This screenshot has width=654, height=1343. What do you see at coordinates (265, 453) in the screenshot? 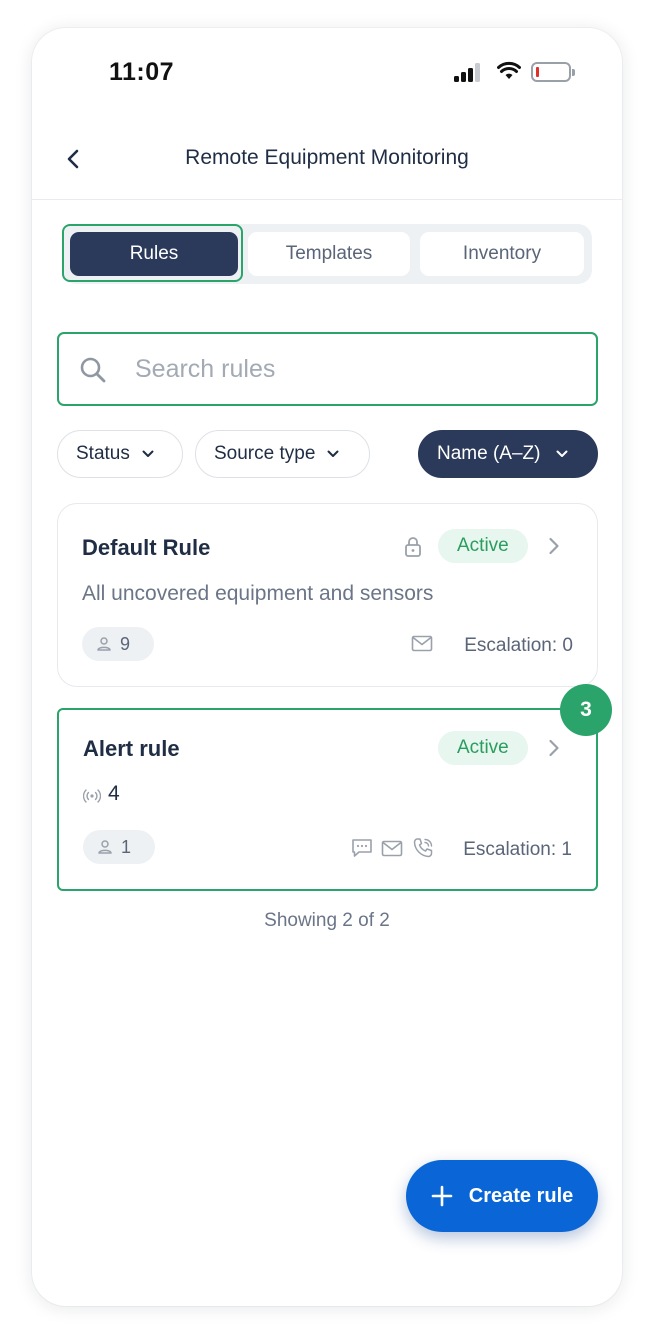
I see `source-type-filter-label: Source type` at bounding box center [265, 453].